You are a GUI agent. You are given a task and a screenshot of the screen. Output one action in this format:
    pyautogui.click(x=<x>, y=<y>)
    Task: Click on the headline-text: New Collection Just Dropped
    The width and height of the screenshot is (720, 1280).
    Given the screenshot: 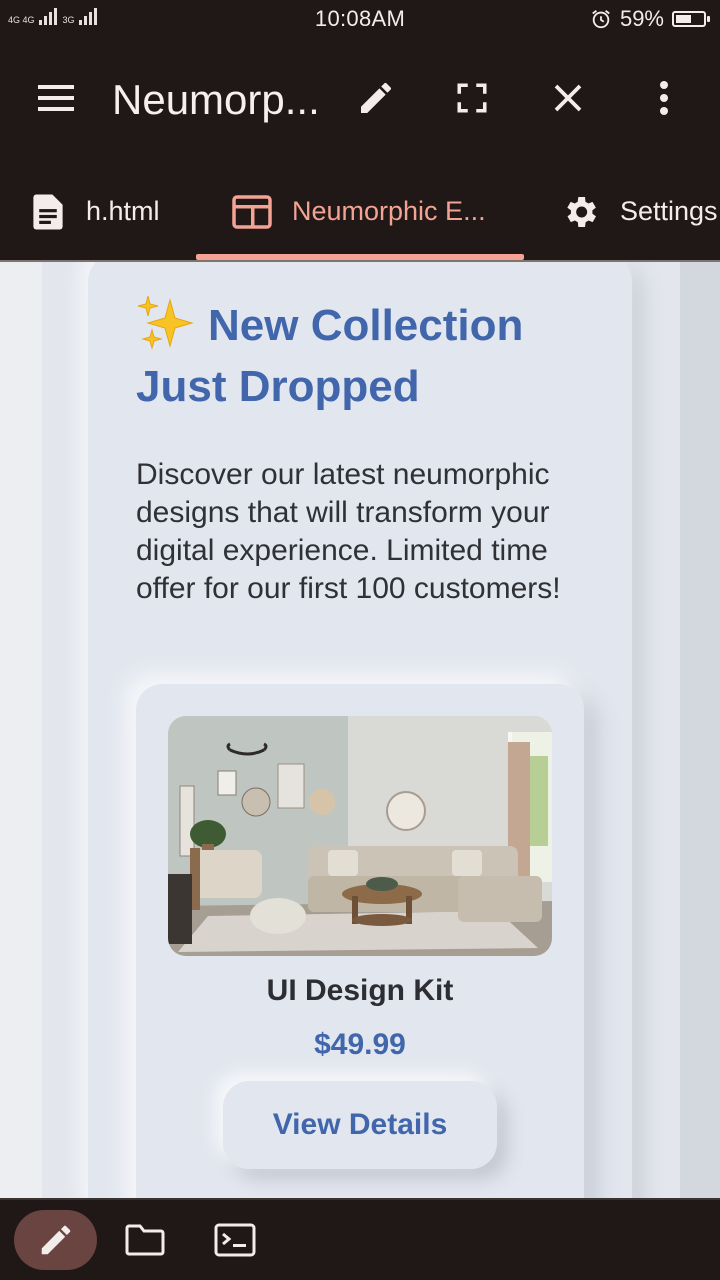 What is the action you would take?
    pyautogui.click(x=330, y=356)
    